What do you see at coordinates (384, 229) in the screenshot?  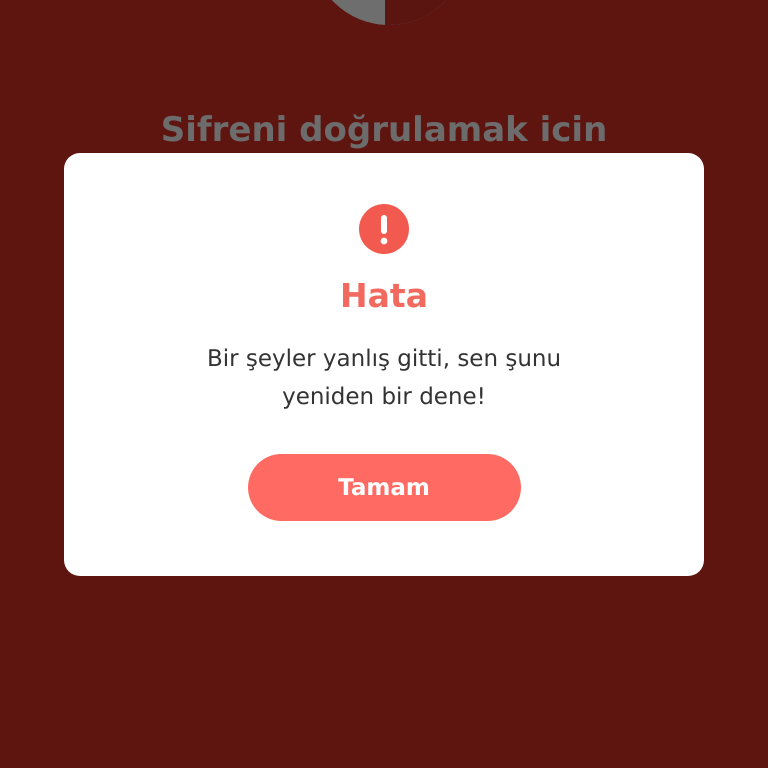 I see `alert-icon` at bounding box center [384, 229].